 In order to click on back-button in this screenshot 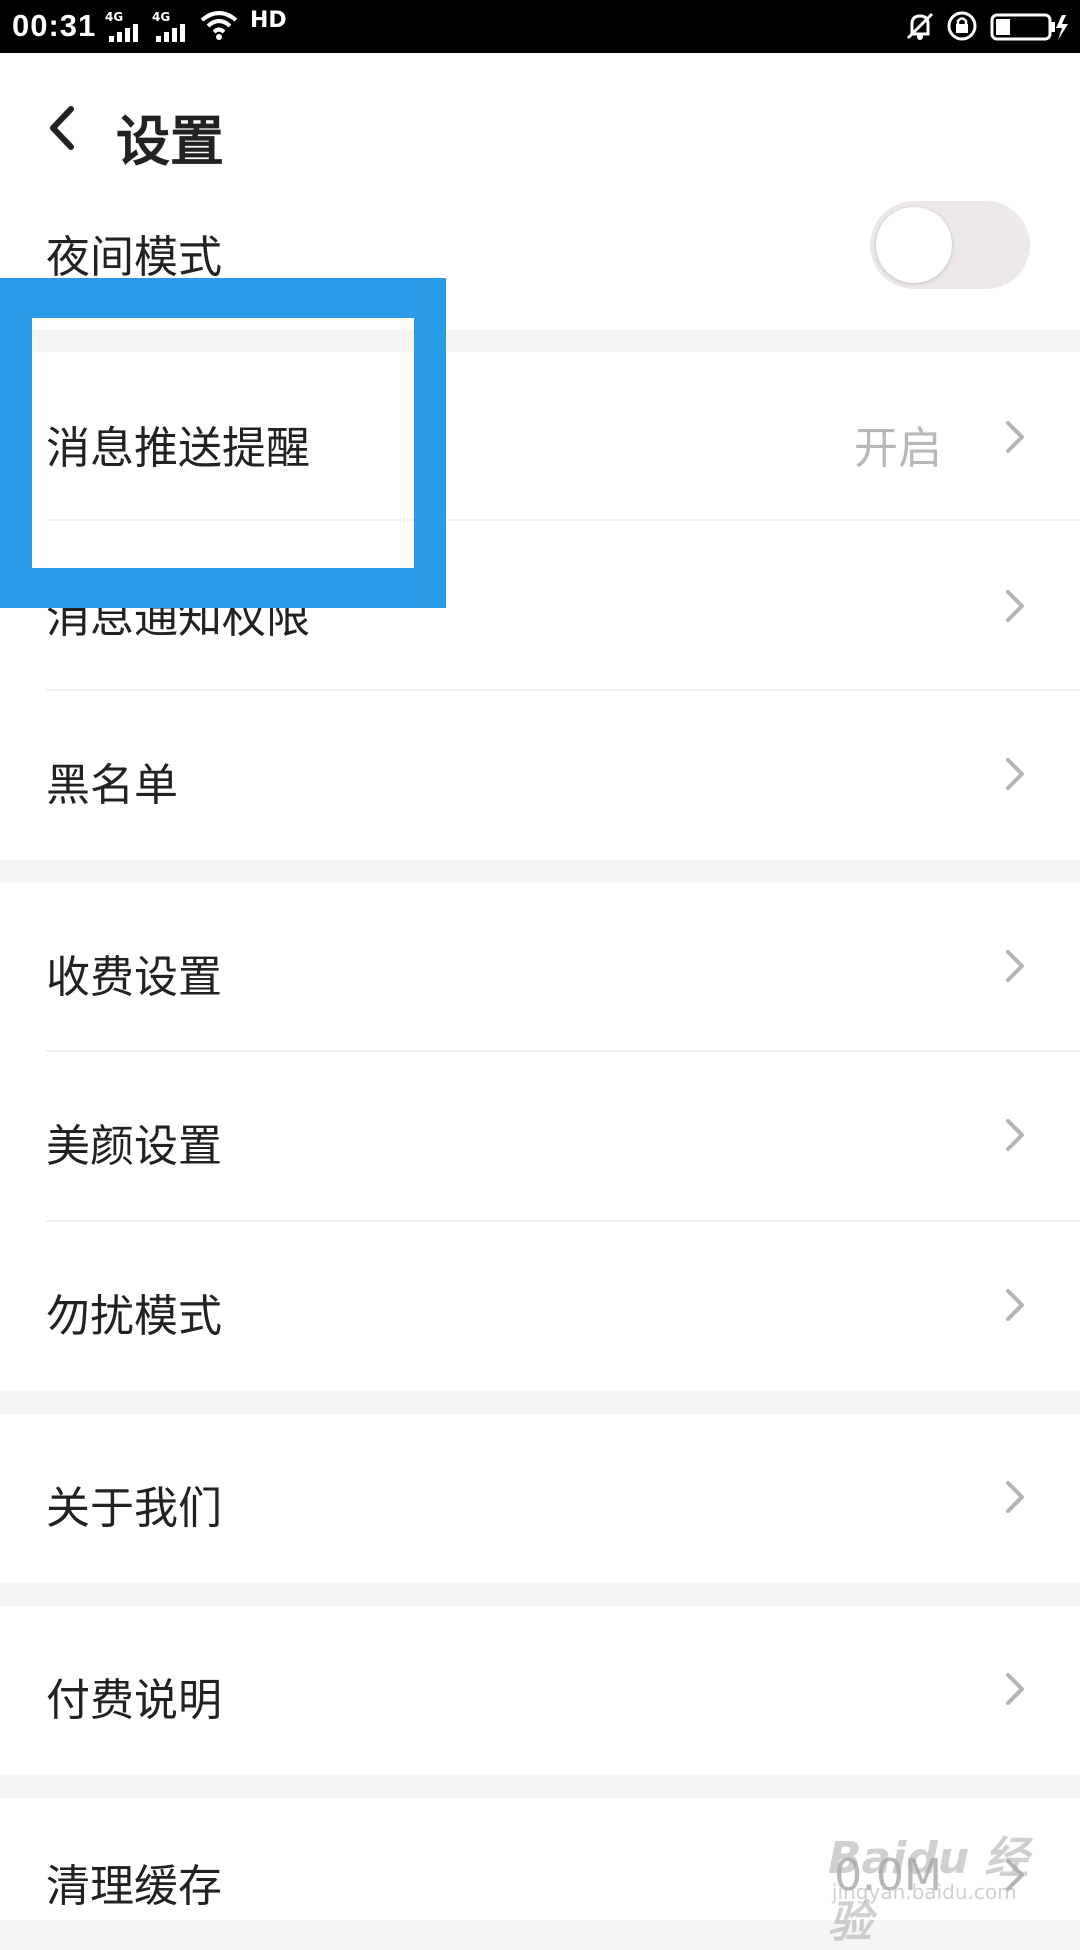, I will do `click(62, 128)`.